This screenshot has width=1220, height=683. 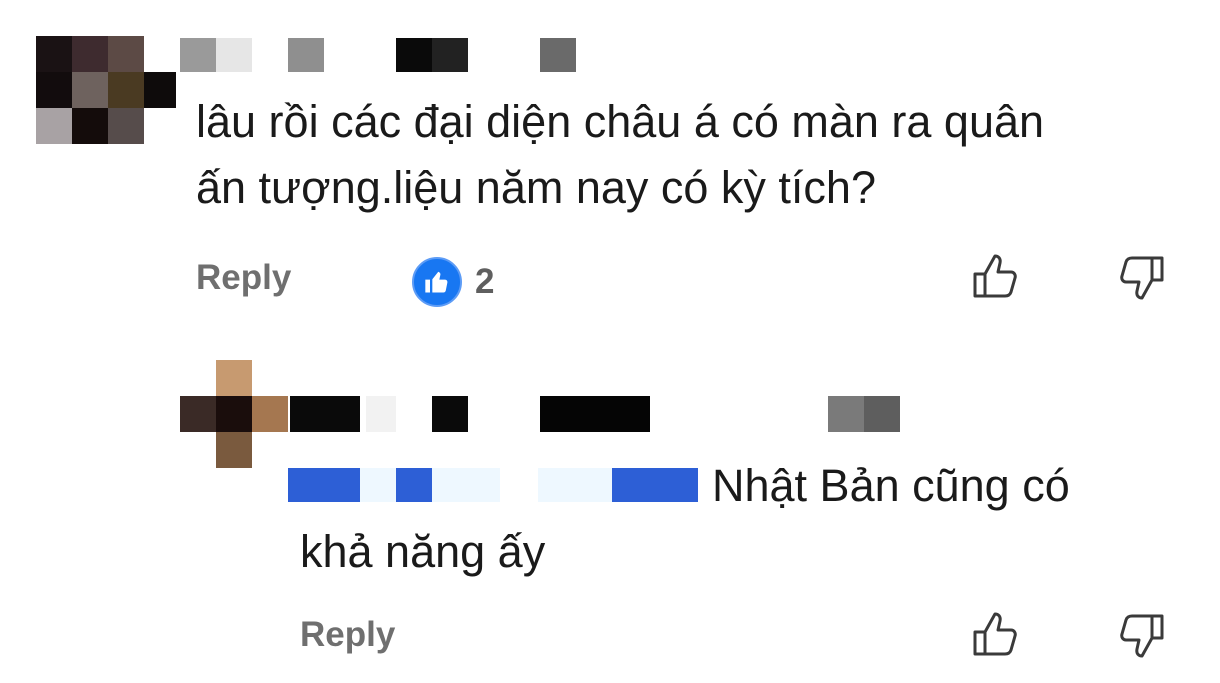 I want to click on mentioned-user, so click(x=493, y=485).